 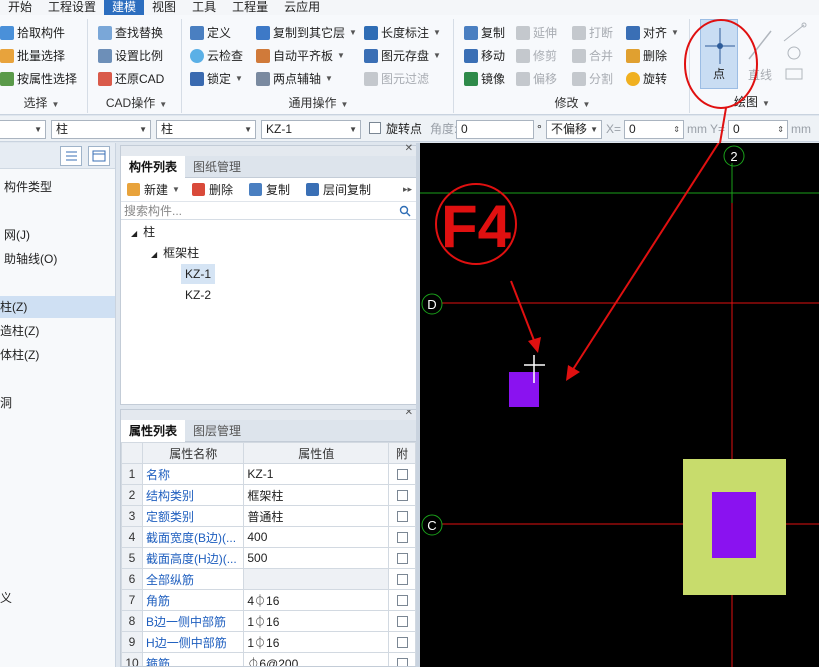 What do you see at coordinates (316, 659) in the screenshot?
I see `property-value: ⏀6@200` at bounding box center [316, 659].